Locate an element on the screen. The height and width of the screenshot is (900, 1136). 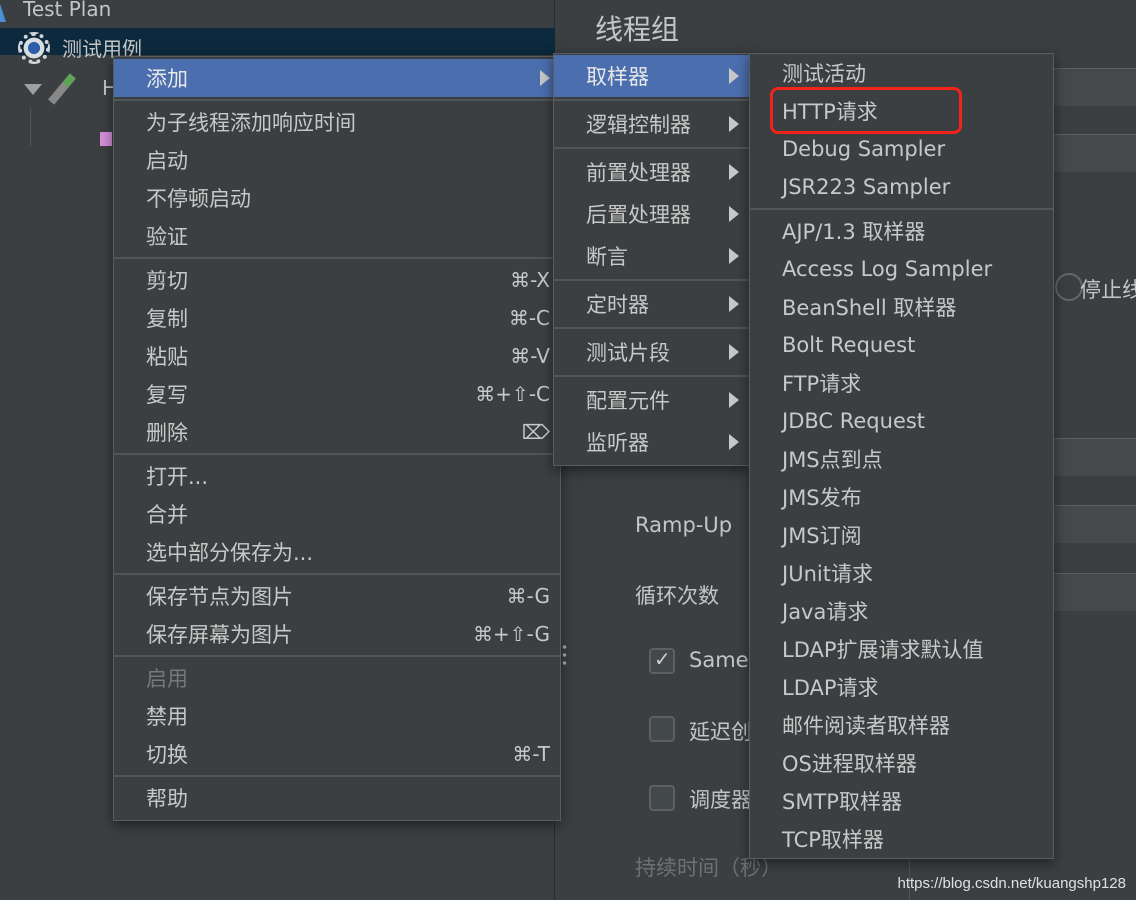
menu-item-label: 剪切 is located at coordinates (167, 281).